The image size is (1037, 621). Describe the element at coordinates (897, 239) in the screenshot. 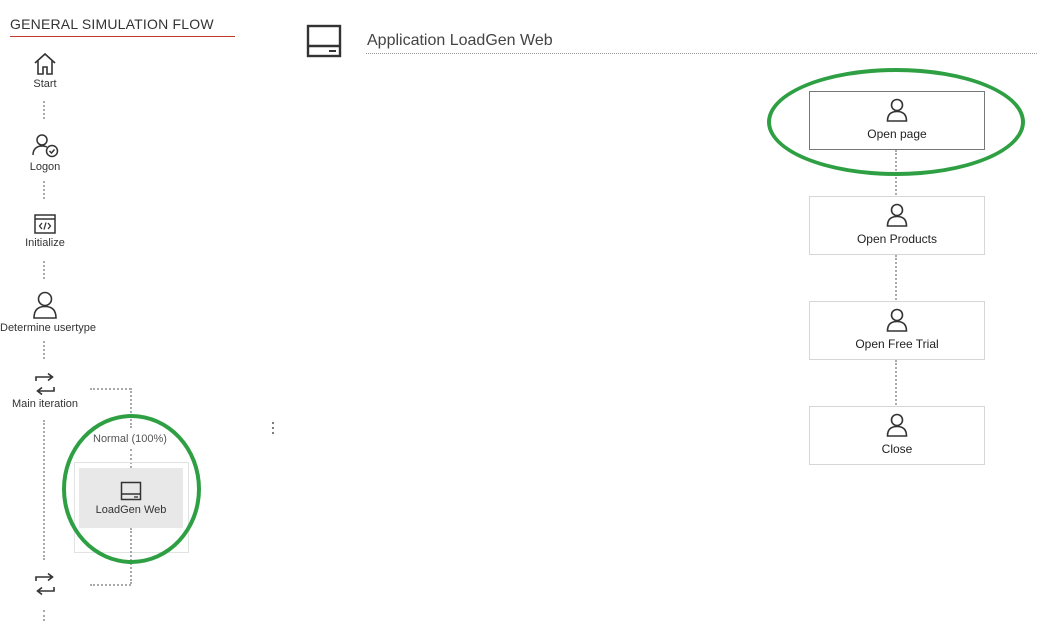

I see `step-label: Open Products` at that location.